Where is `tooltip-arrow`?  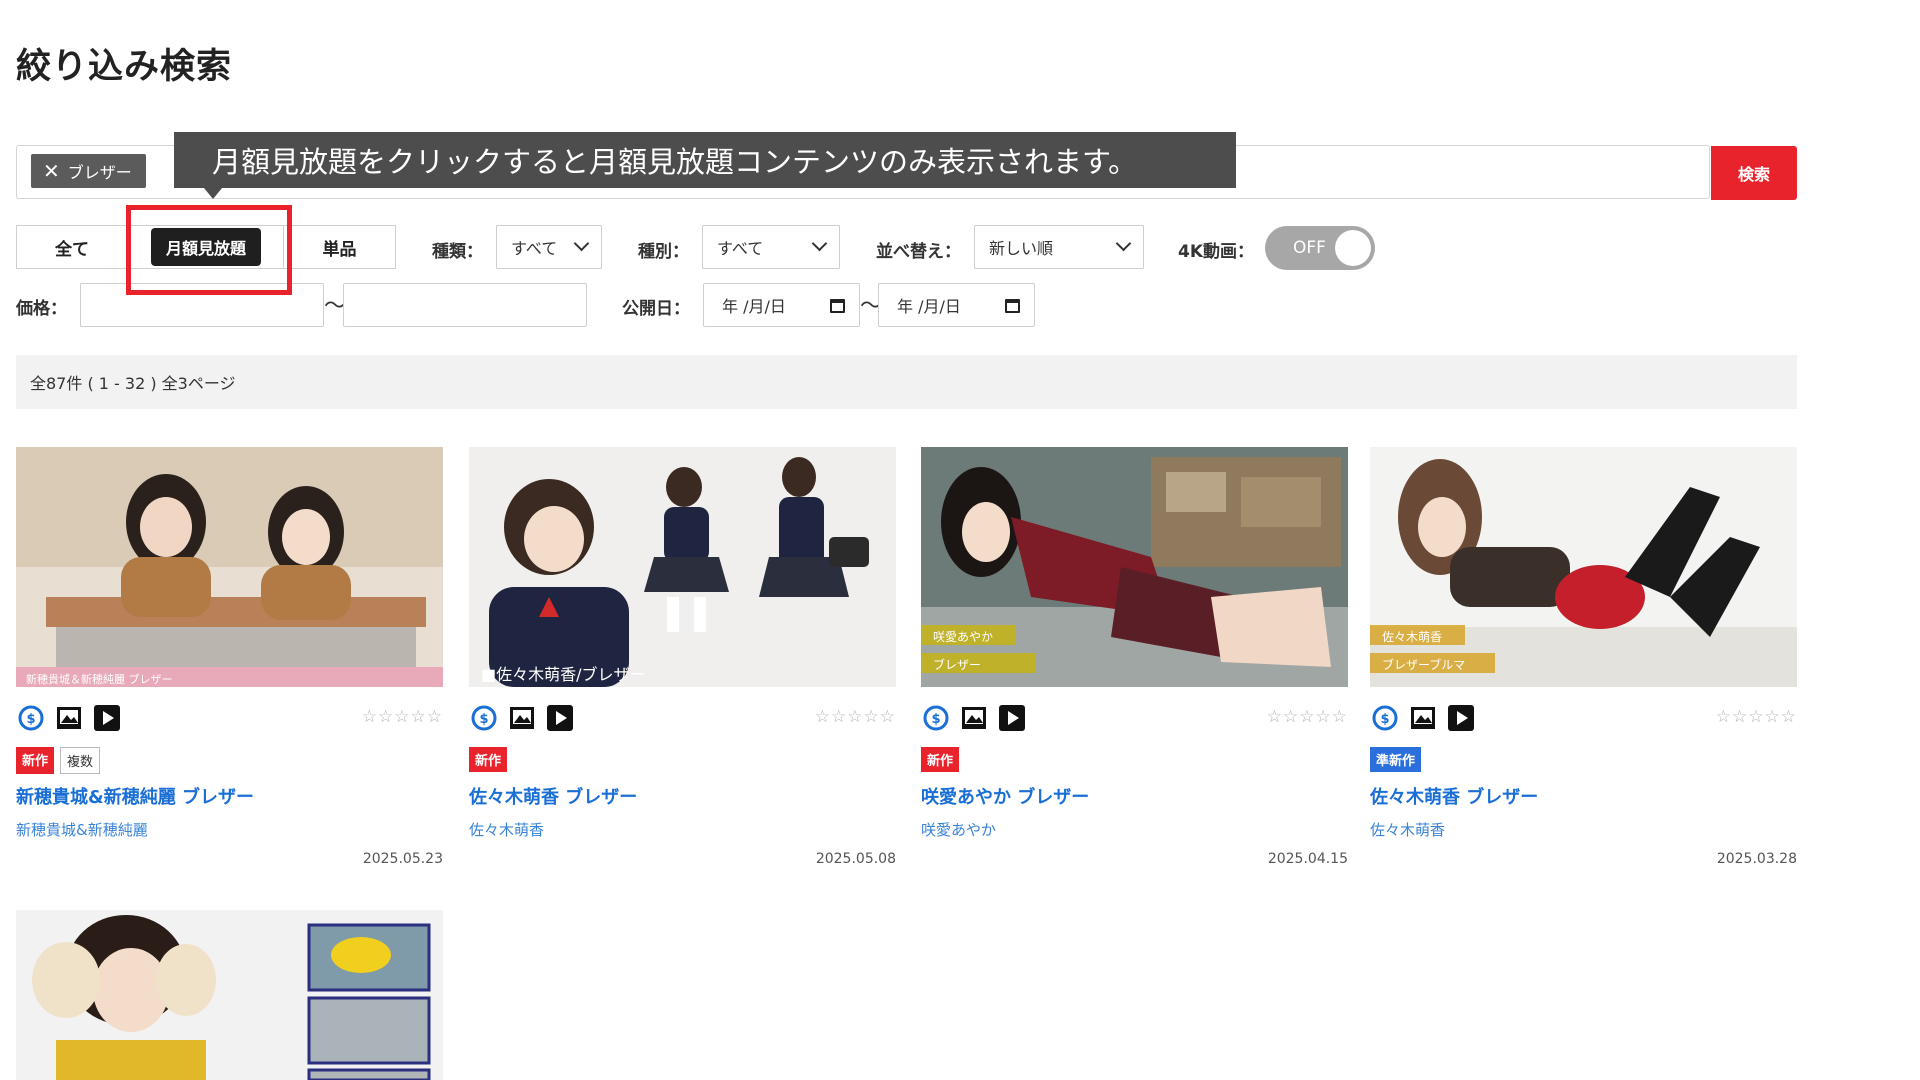
tooltip-arrow is located at coordinates (213, 193).